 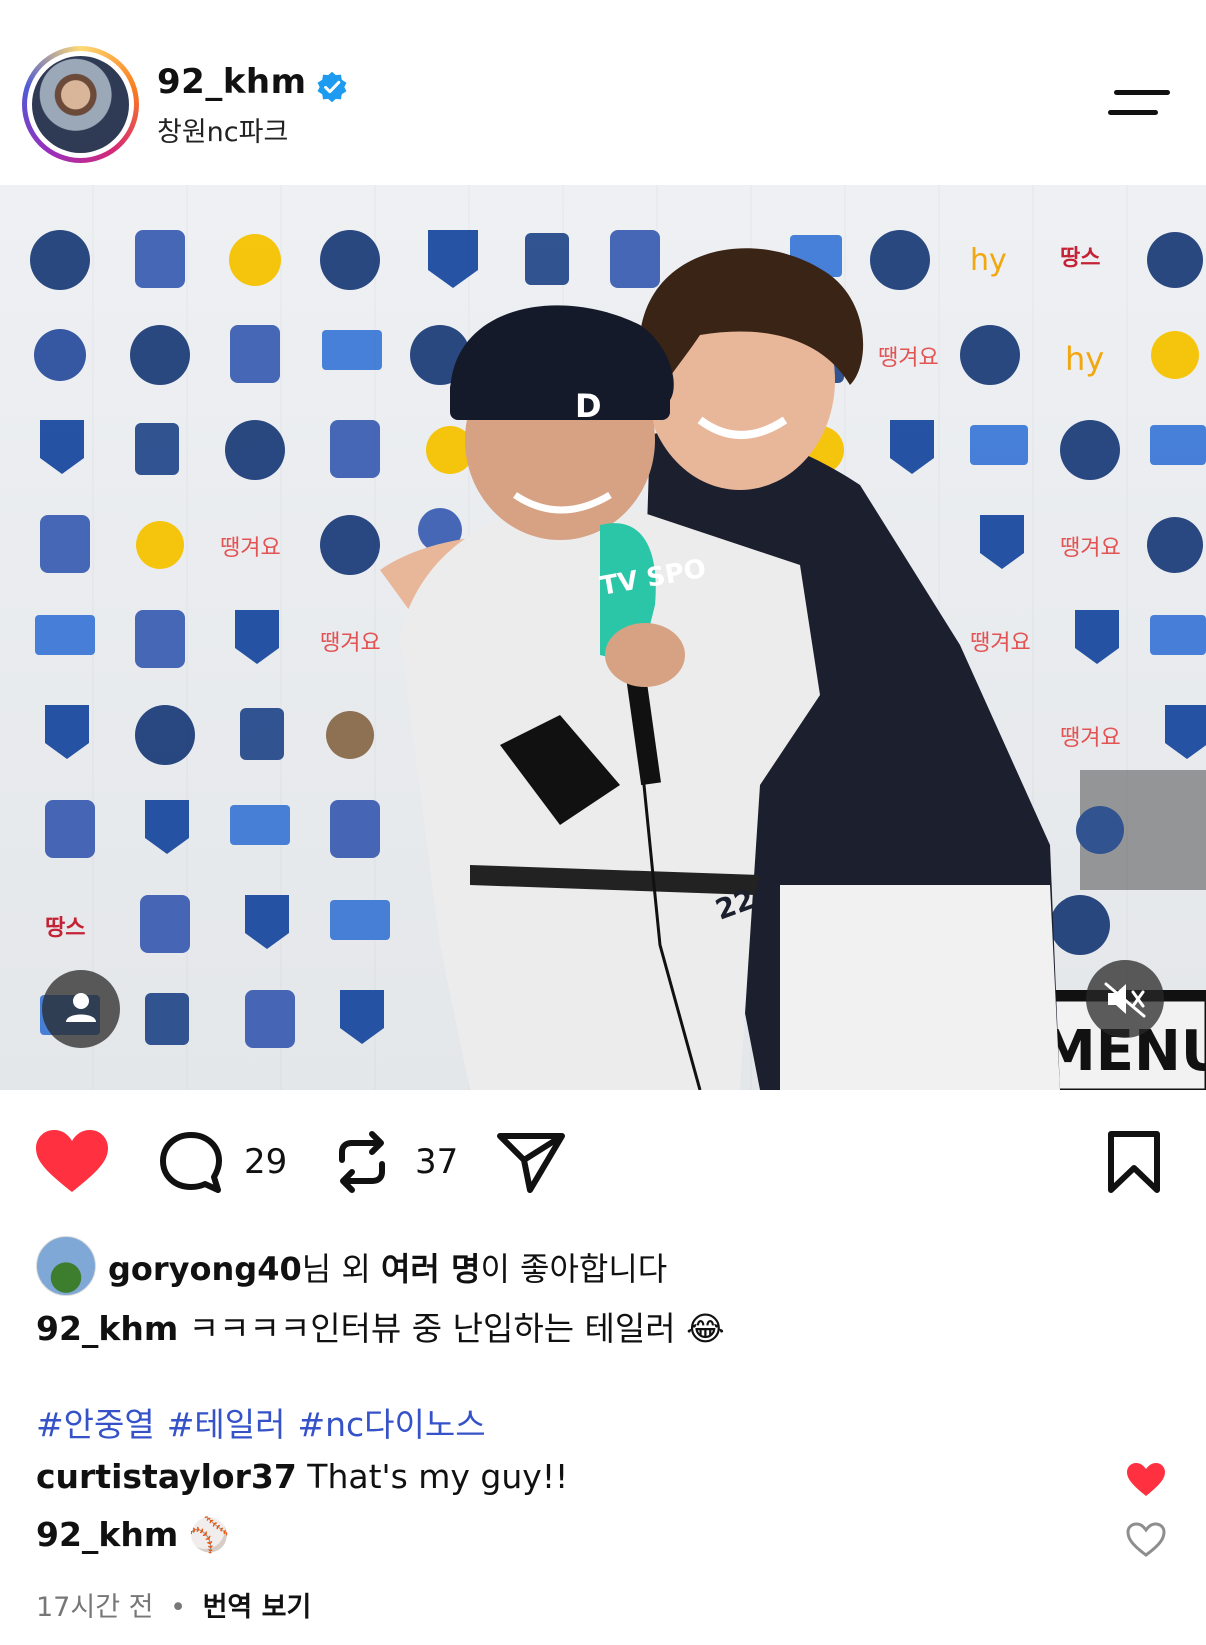 What do you see at coordinates (95, 1424) in the screenshot?
I see `hashtag-1: #안중열` at bounding box center [95, 1424].